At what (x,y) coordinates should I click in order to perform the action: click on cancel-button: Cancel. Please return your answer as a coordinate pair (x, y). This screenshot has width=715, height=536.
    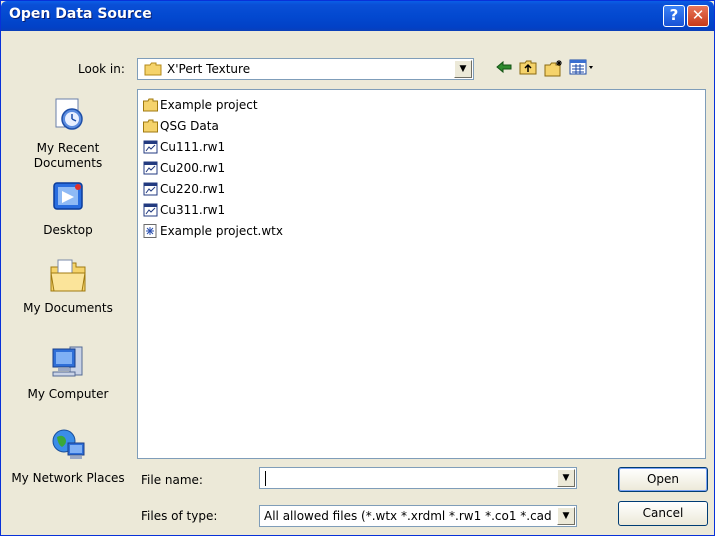
    Looking at the image, I should click on (663, 513).